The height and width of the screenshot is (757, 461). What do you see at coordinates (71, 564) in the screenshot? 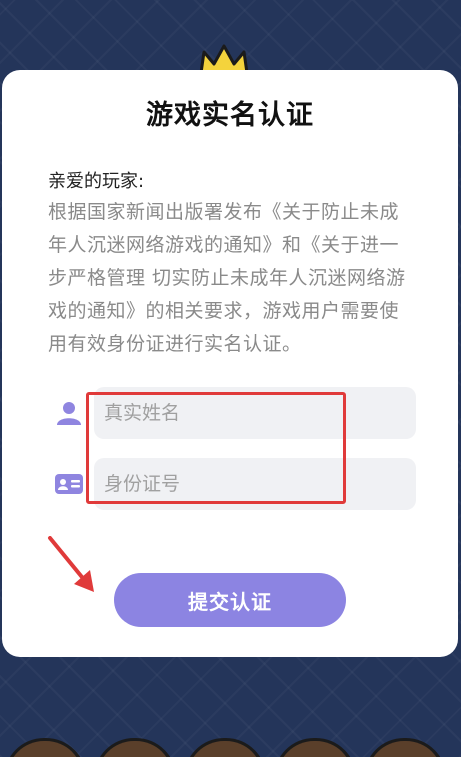
I see `arrow-icon` at bounding box center [71, 564].